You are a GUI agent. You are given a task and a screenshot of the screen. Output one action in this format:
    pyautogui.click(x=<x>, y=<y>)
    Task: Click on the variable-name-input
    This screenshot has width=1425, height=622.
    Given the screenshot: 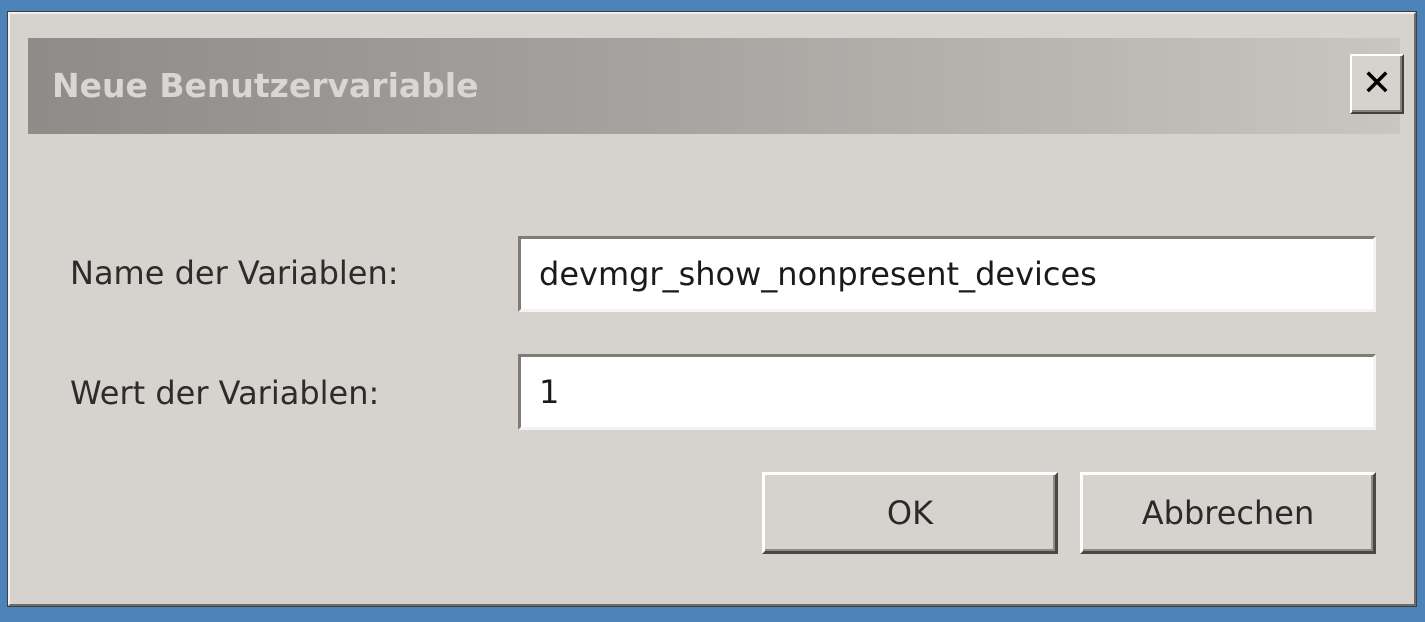 What is the action you would take?
    pyautogui.click(x=947, y=274)
    